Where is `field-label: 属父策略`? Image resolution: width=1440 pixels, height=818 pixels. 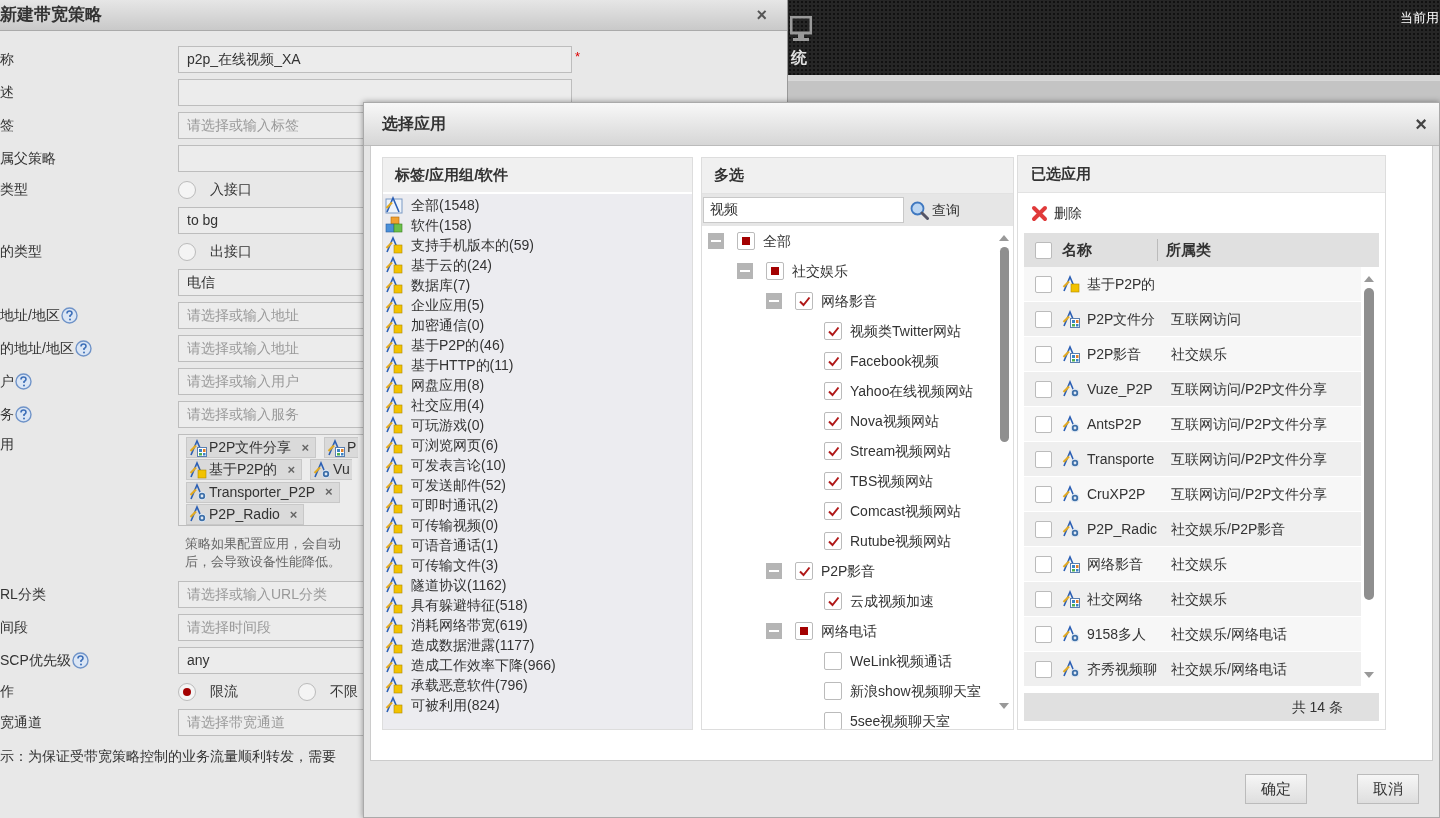 field-label: 属父策略 is located at coordinates (28, 158).